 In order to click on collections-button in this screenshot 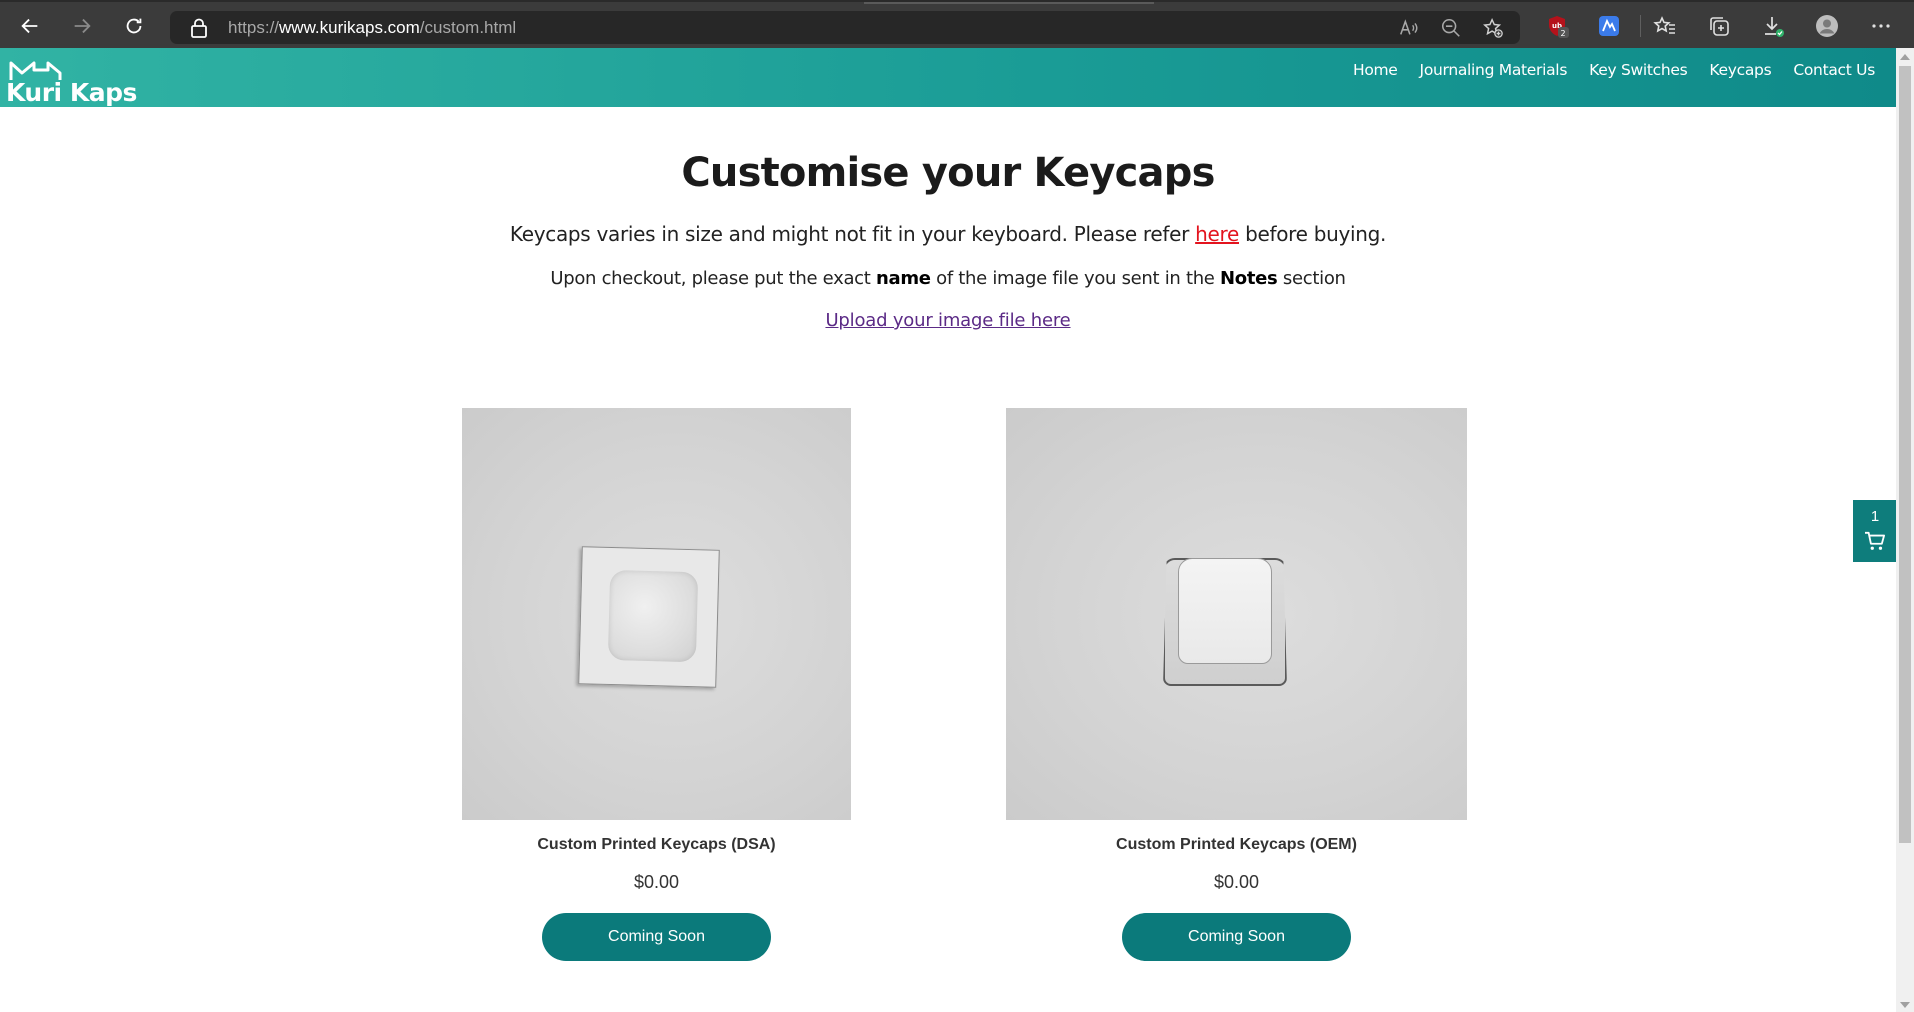, I will do `click(1719, 26)`.